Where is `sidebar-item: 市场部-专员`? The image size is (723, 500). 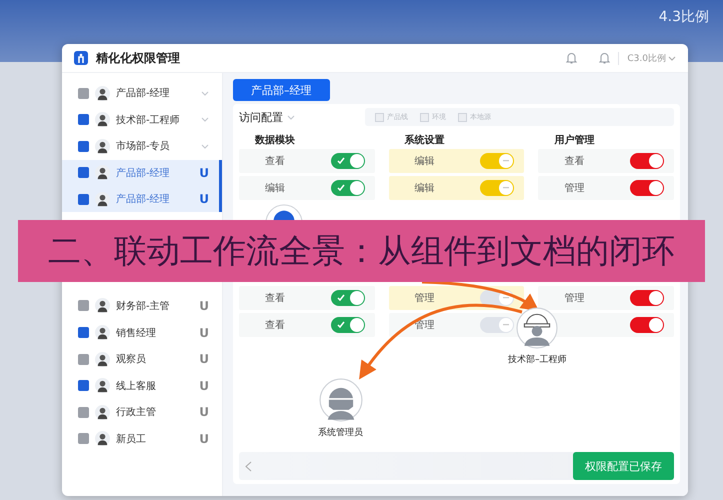
sidebar-item: 市场部-专员 is located at coordinates (142, 146).